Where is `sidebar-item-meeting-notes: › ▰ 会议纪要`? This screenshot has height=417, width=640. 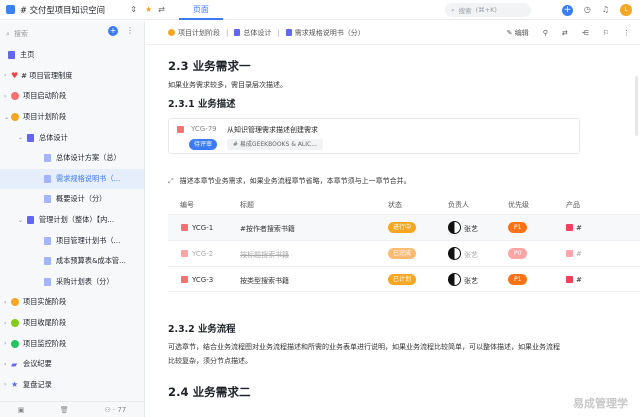 sidebar-item-meeting-notes: › ▰ 会议纪要 is located at coordinates (72, 364).